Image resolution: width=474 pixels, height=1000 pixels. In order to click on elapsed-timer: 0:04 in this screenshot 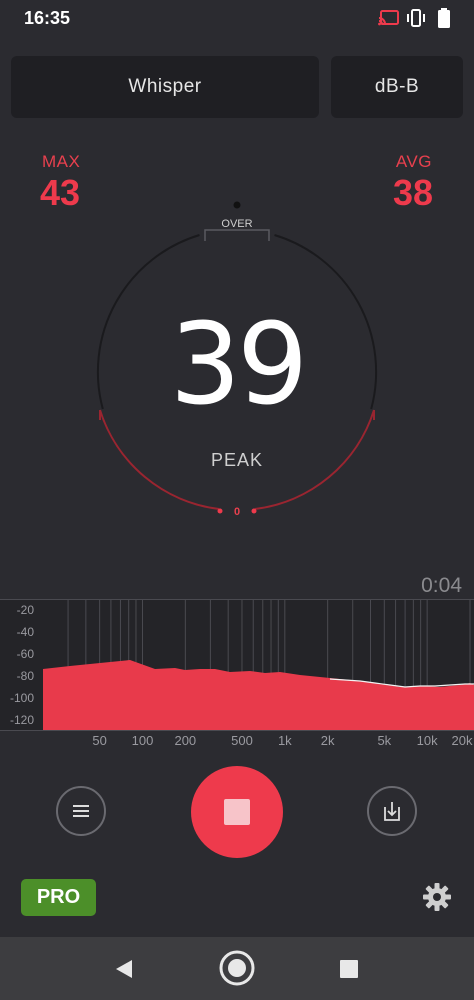, I will do `click(441, 585)`.